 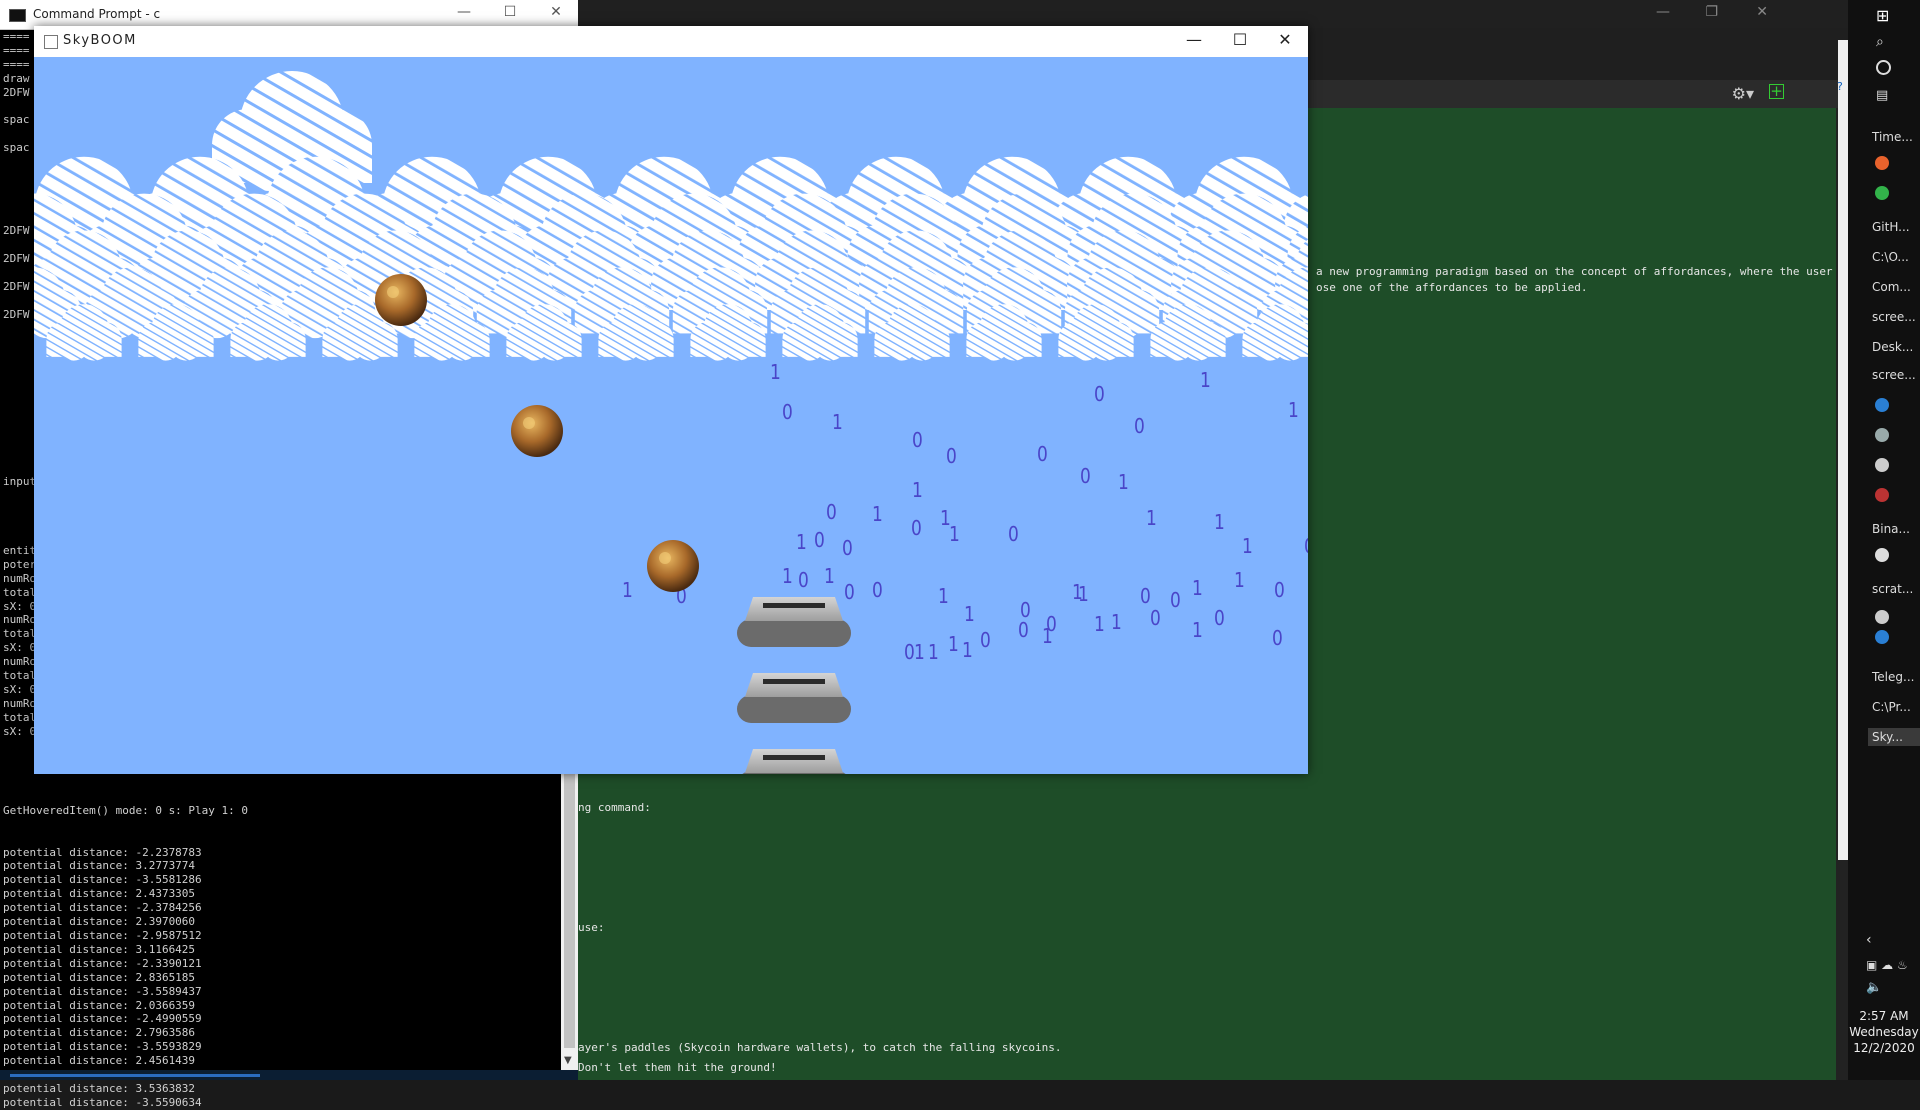 I want to click on game-titlebar: SkyBOOM — ☐ ✕, so click(x=671, y=41).